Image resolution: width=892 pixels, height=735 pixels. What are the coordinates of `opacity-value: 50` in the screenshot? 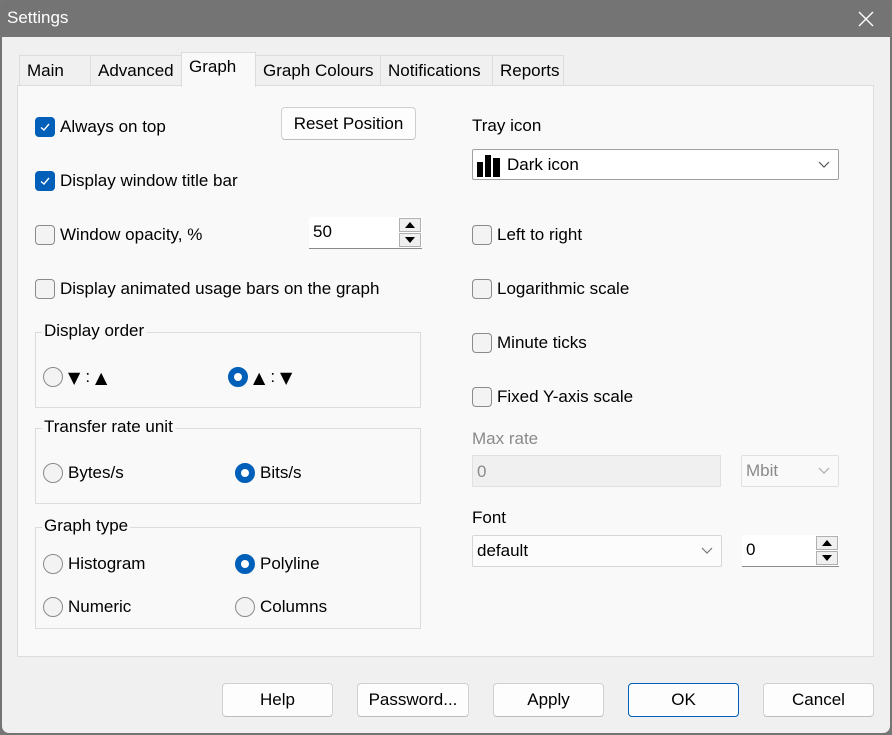 It's located at (322, 232).